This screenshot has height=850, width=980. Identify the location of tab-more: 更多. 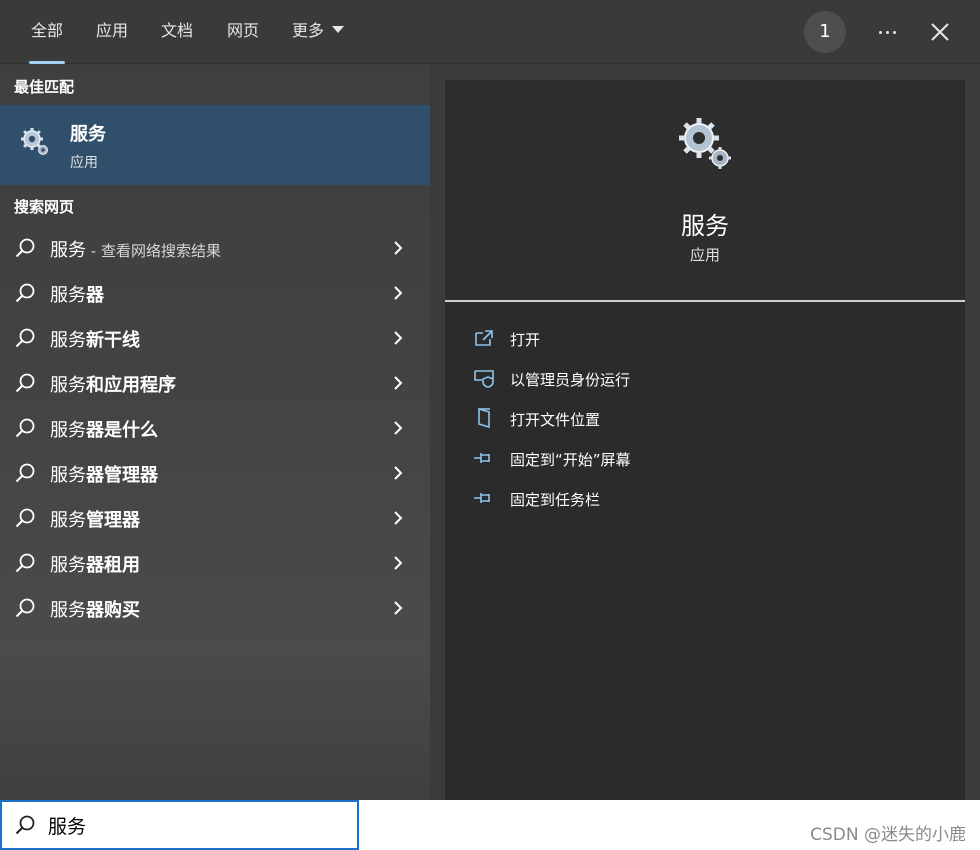
(318, 32).